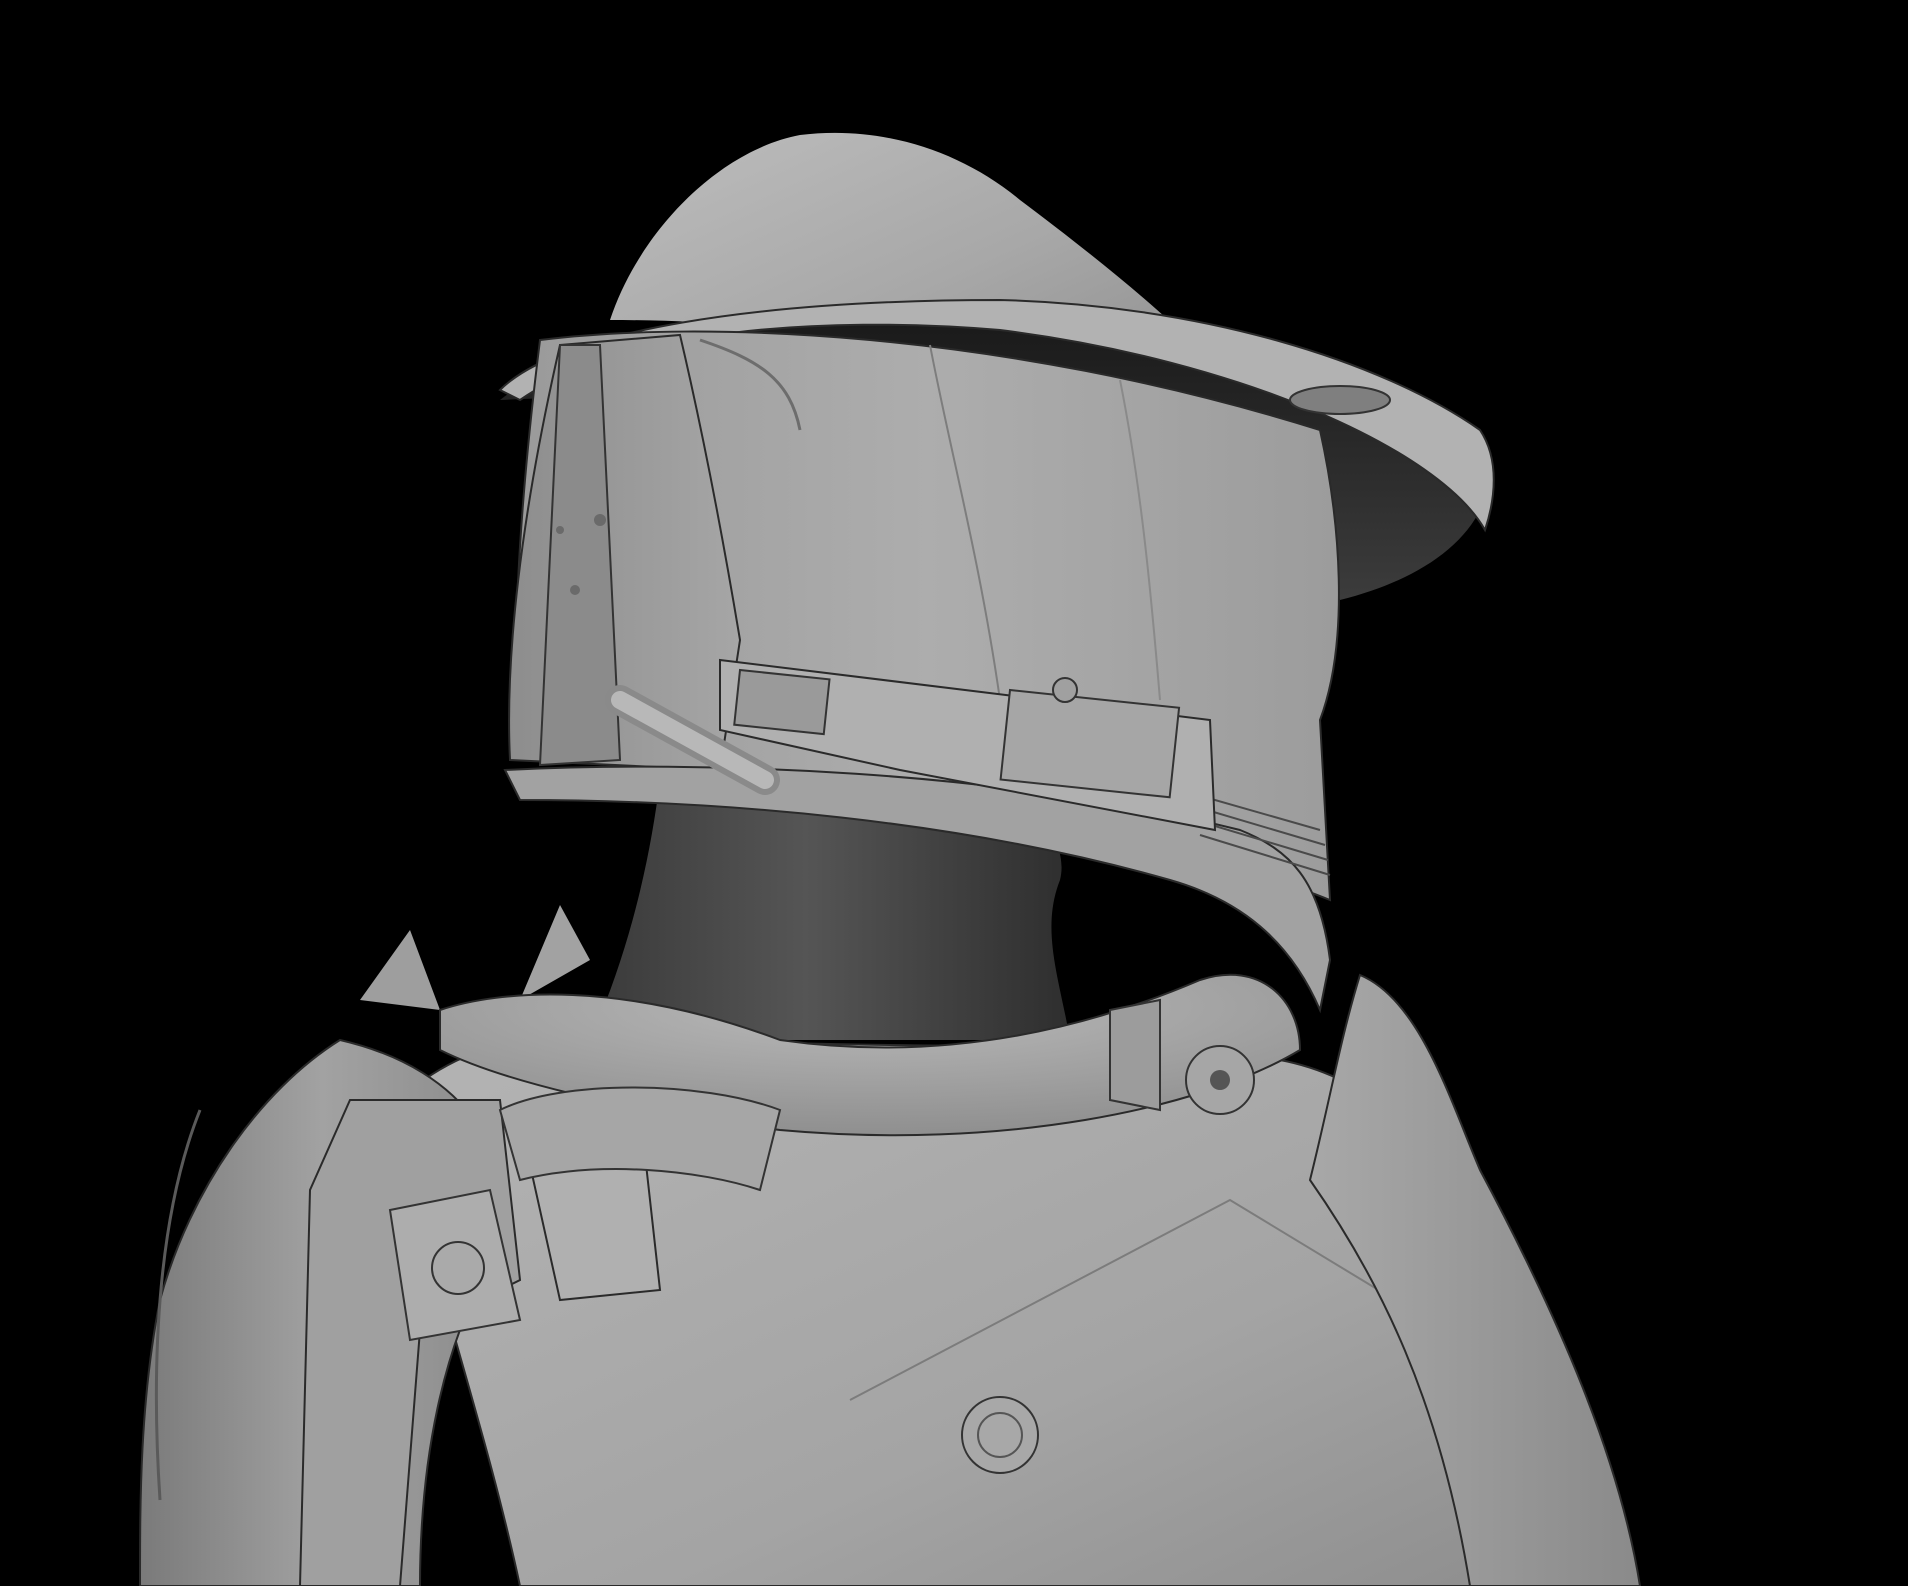  I want to click on collar-bolt-hole-icon, so click(1220, 1080).